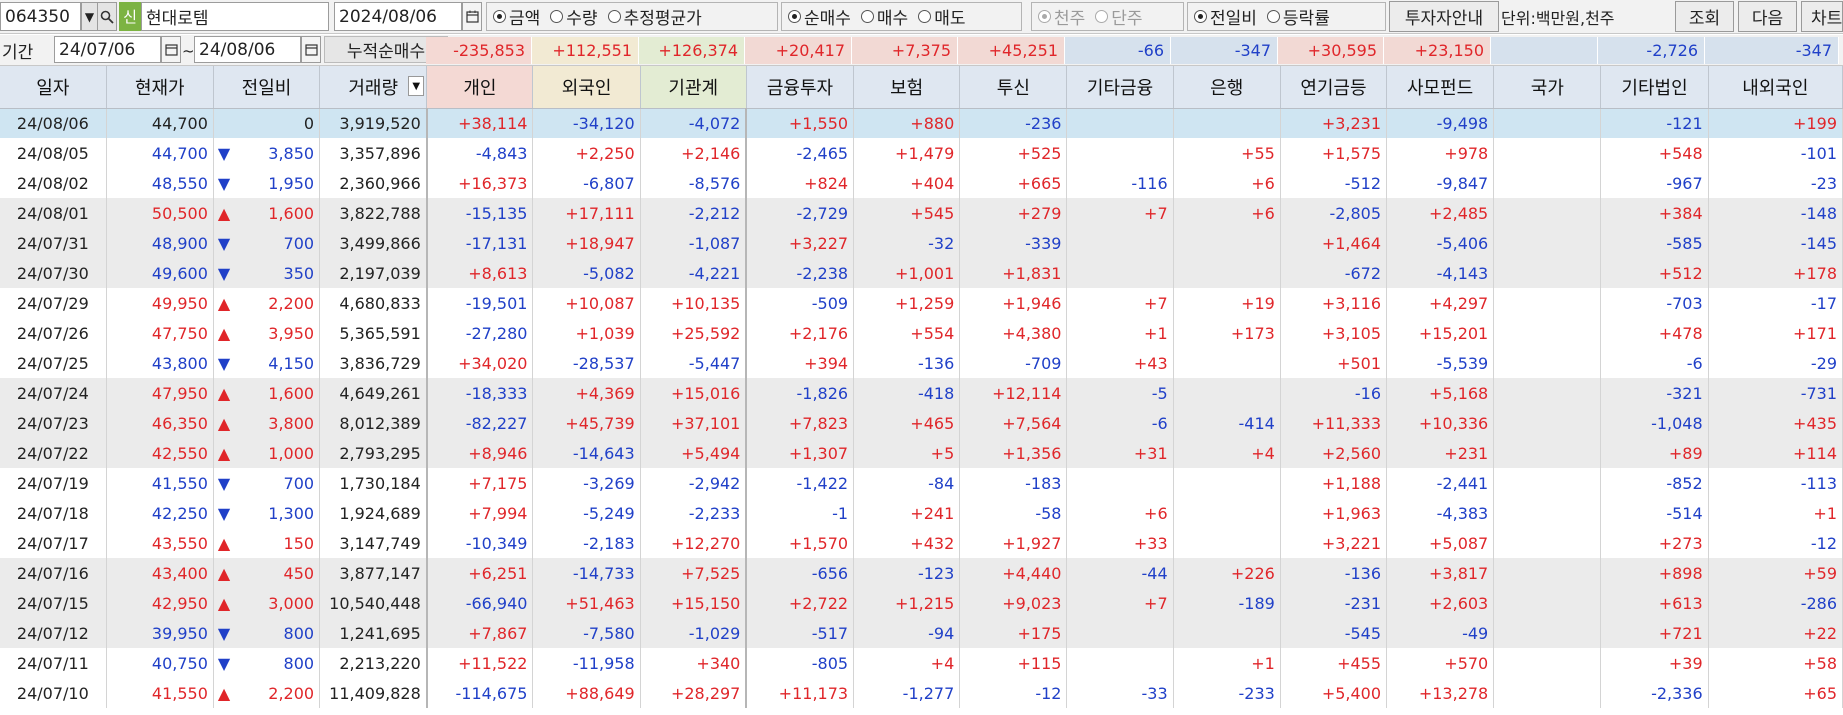 This screenshot has height=715, width=1843. I want to click on cumulative-value: +30,595, so click(1331, 50).